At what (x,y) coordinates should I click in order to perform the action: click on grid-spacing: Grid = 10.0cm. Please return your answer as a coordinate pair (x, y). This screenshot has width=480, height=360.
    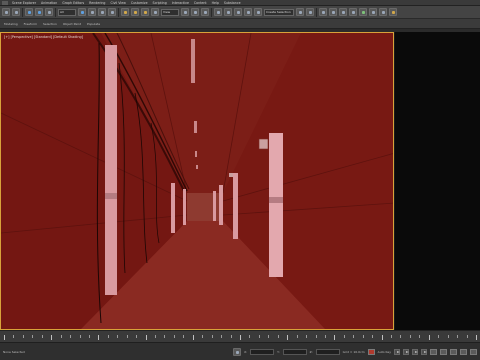
    Looking at the image, I should click on (353, 351).